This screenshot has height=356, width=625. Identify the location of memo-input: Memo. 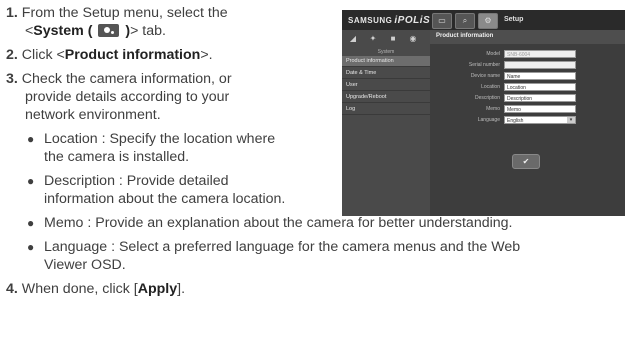
(540, 109).